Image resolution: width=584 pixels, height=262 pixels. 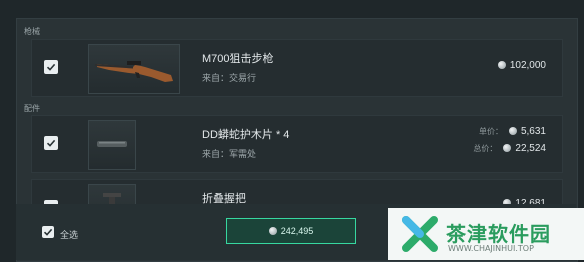 What do you see at coordinates (133, 71) in the screenshot?
I see `rifle-icon` at bounding box center [133, 71].